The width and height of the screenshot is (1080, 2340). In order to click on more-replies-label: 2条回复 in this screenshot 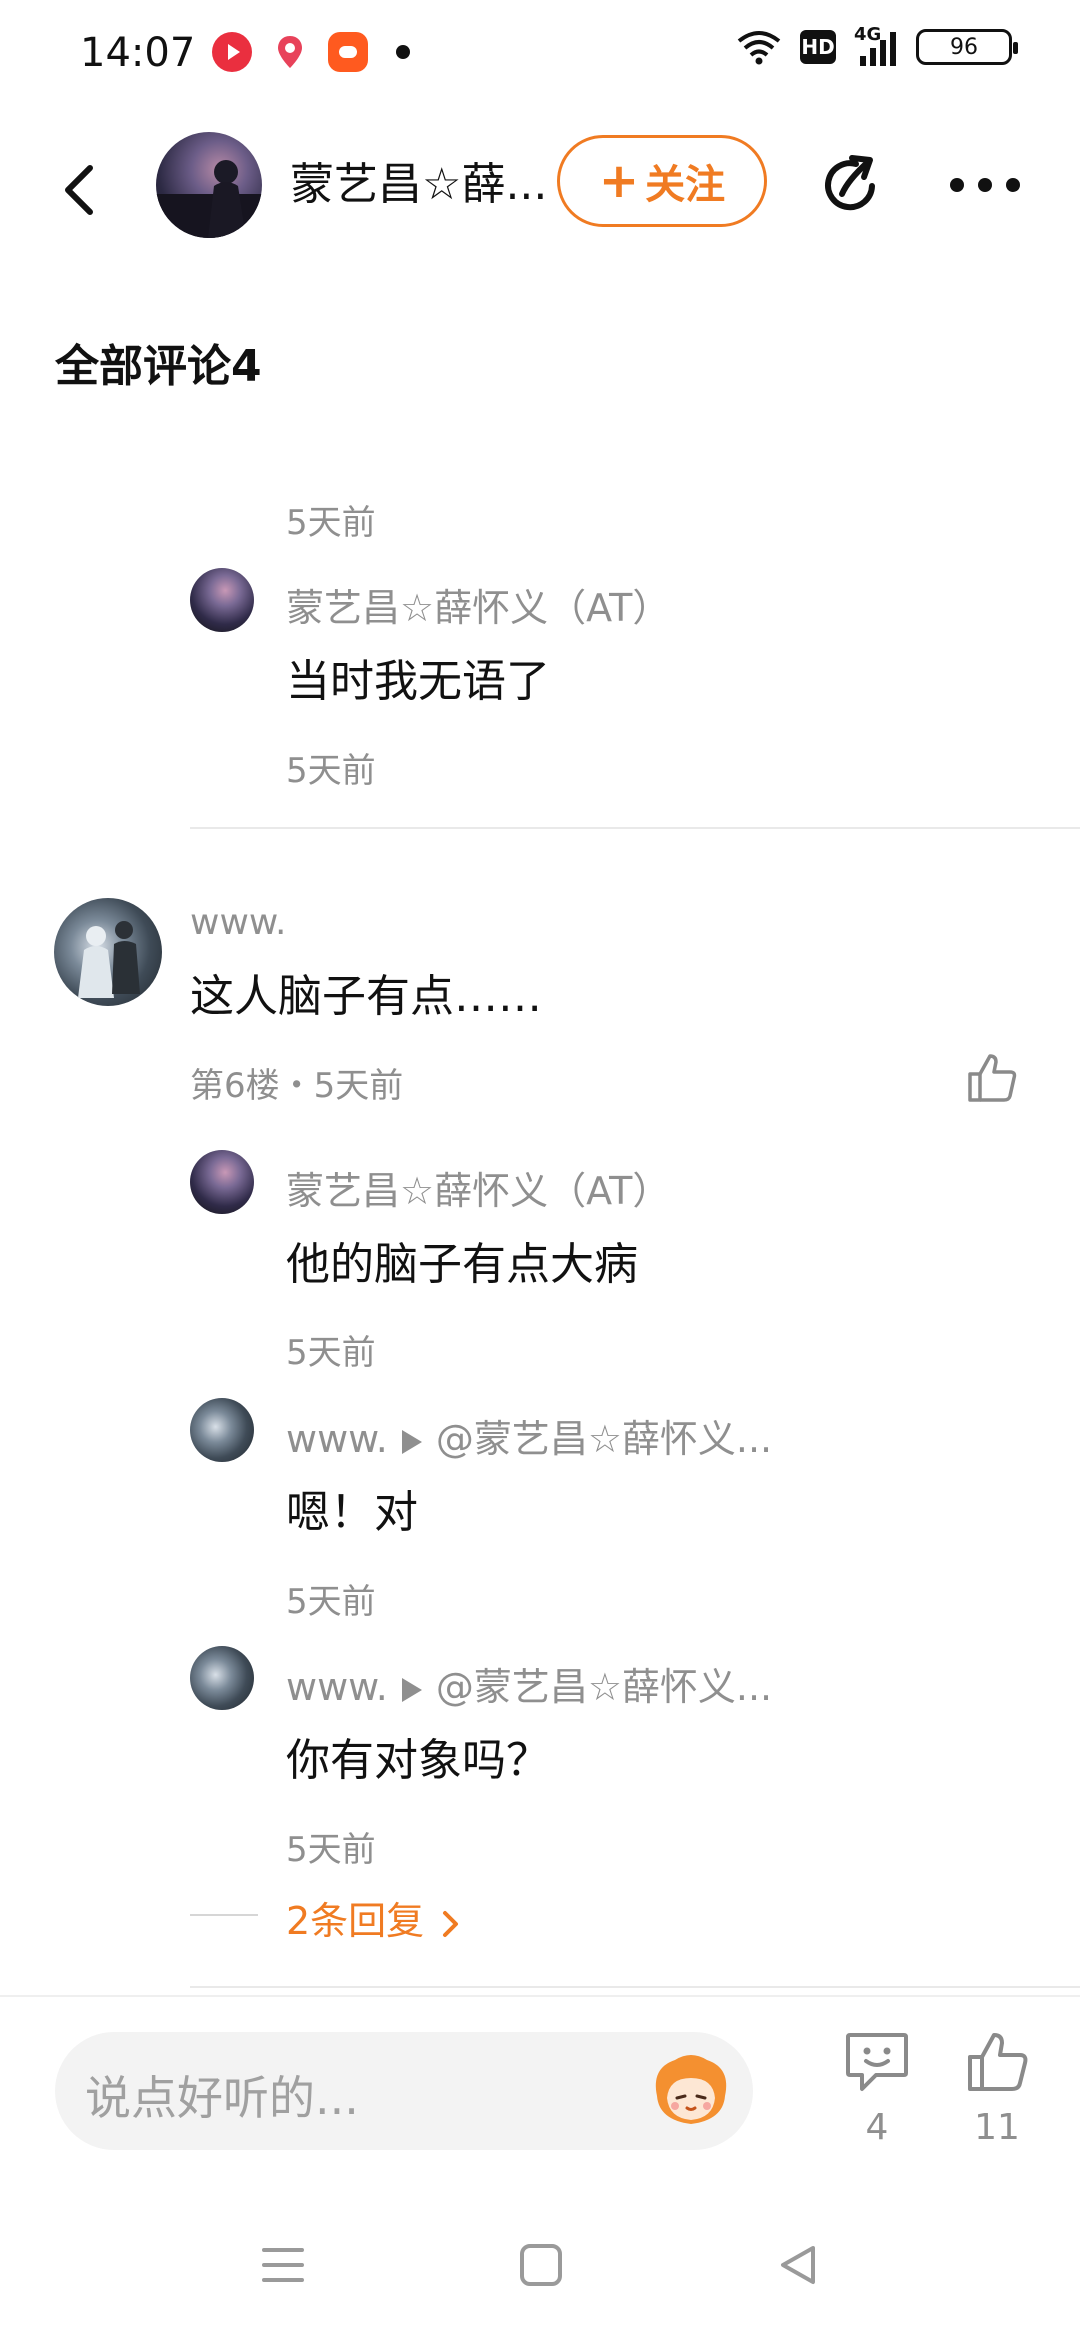, I will do `click(355, 1921)`.